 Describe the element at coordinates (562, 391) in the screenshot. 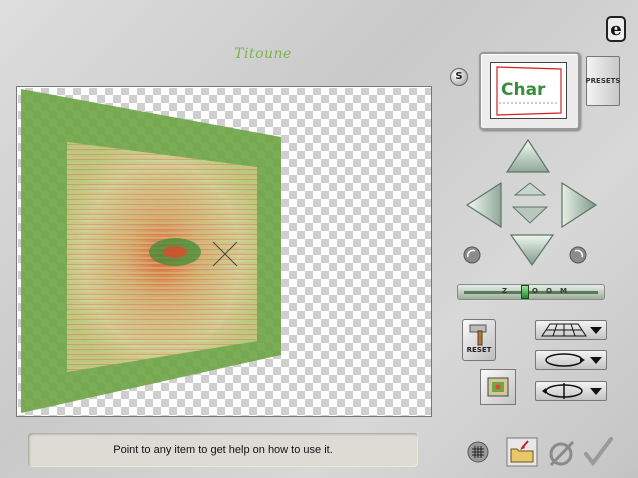

I see `flip-rotate-icon` at that location.